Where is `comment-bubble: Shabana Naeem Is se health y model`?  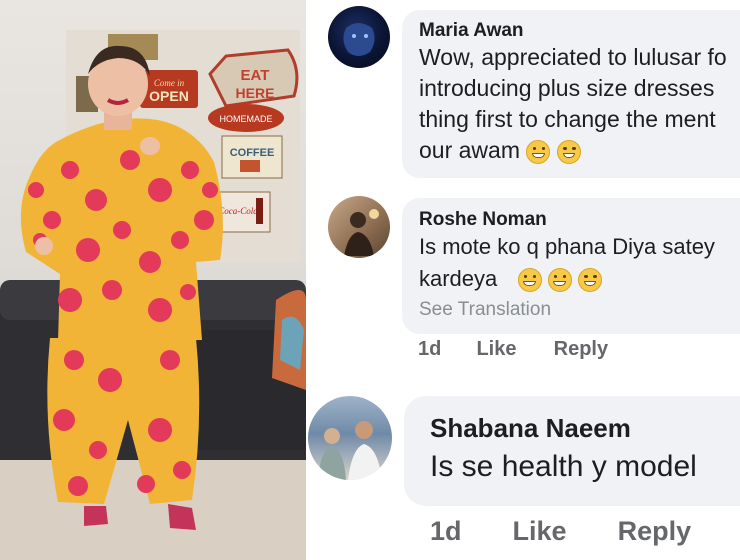 comment-bubble: Shabana Naeem Is se health y model is located at coordinates (572, 451).